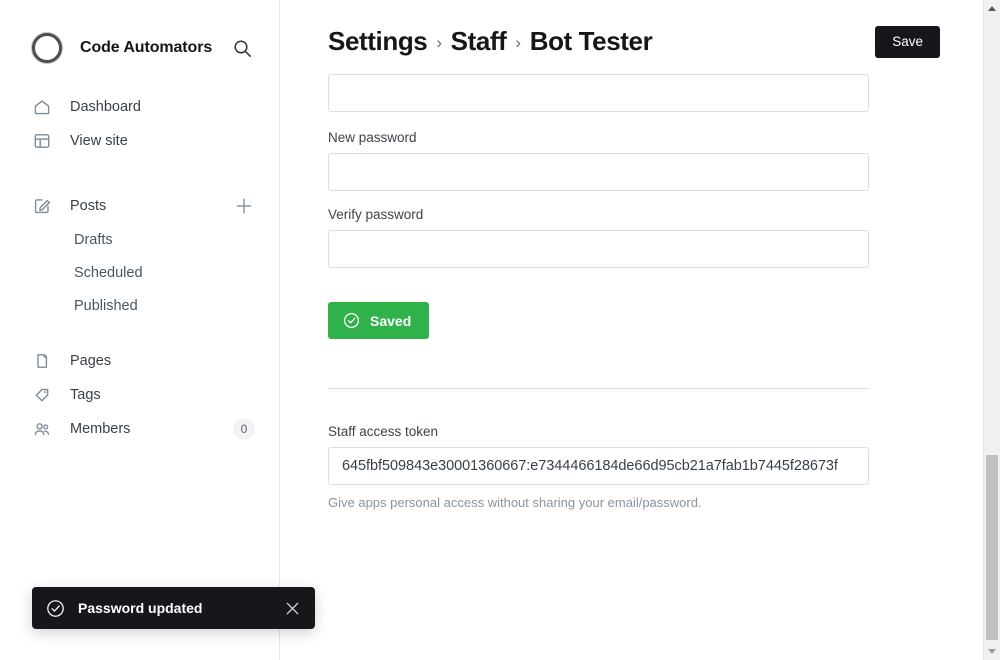 Image resolution: width=1000 pixels, height=660 pixels. I want to click on book-icon, so click(42, 361).